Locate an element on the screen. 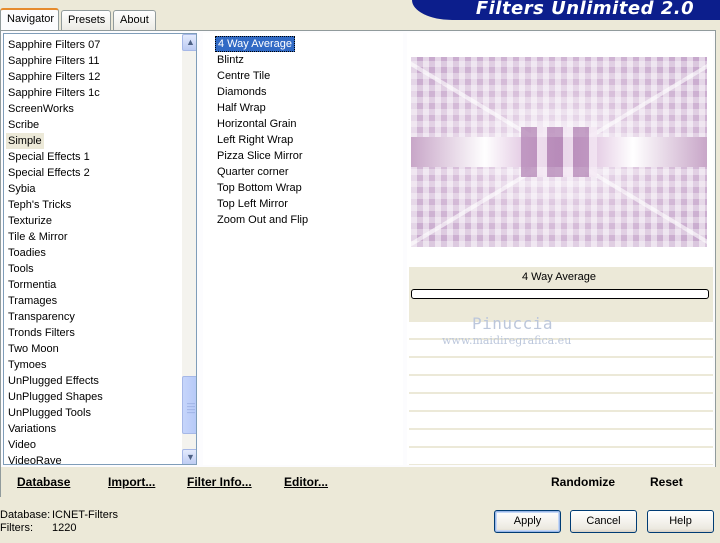 This screenshot has height=543, width=720. category-item: UnPlugged Effects is located at coordinates (53, 381).